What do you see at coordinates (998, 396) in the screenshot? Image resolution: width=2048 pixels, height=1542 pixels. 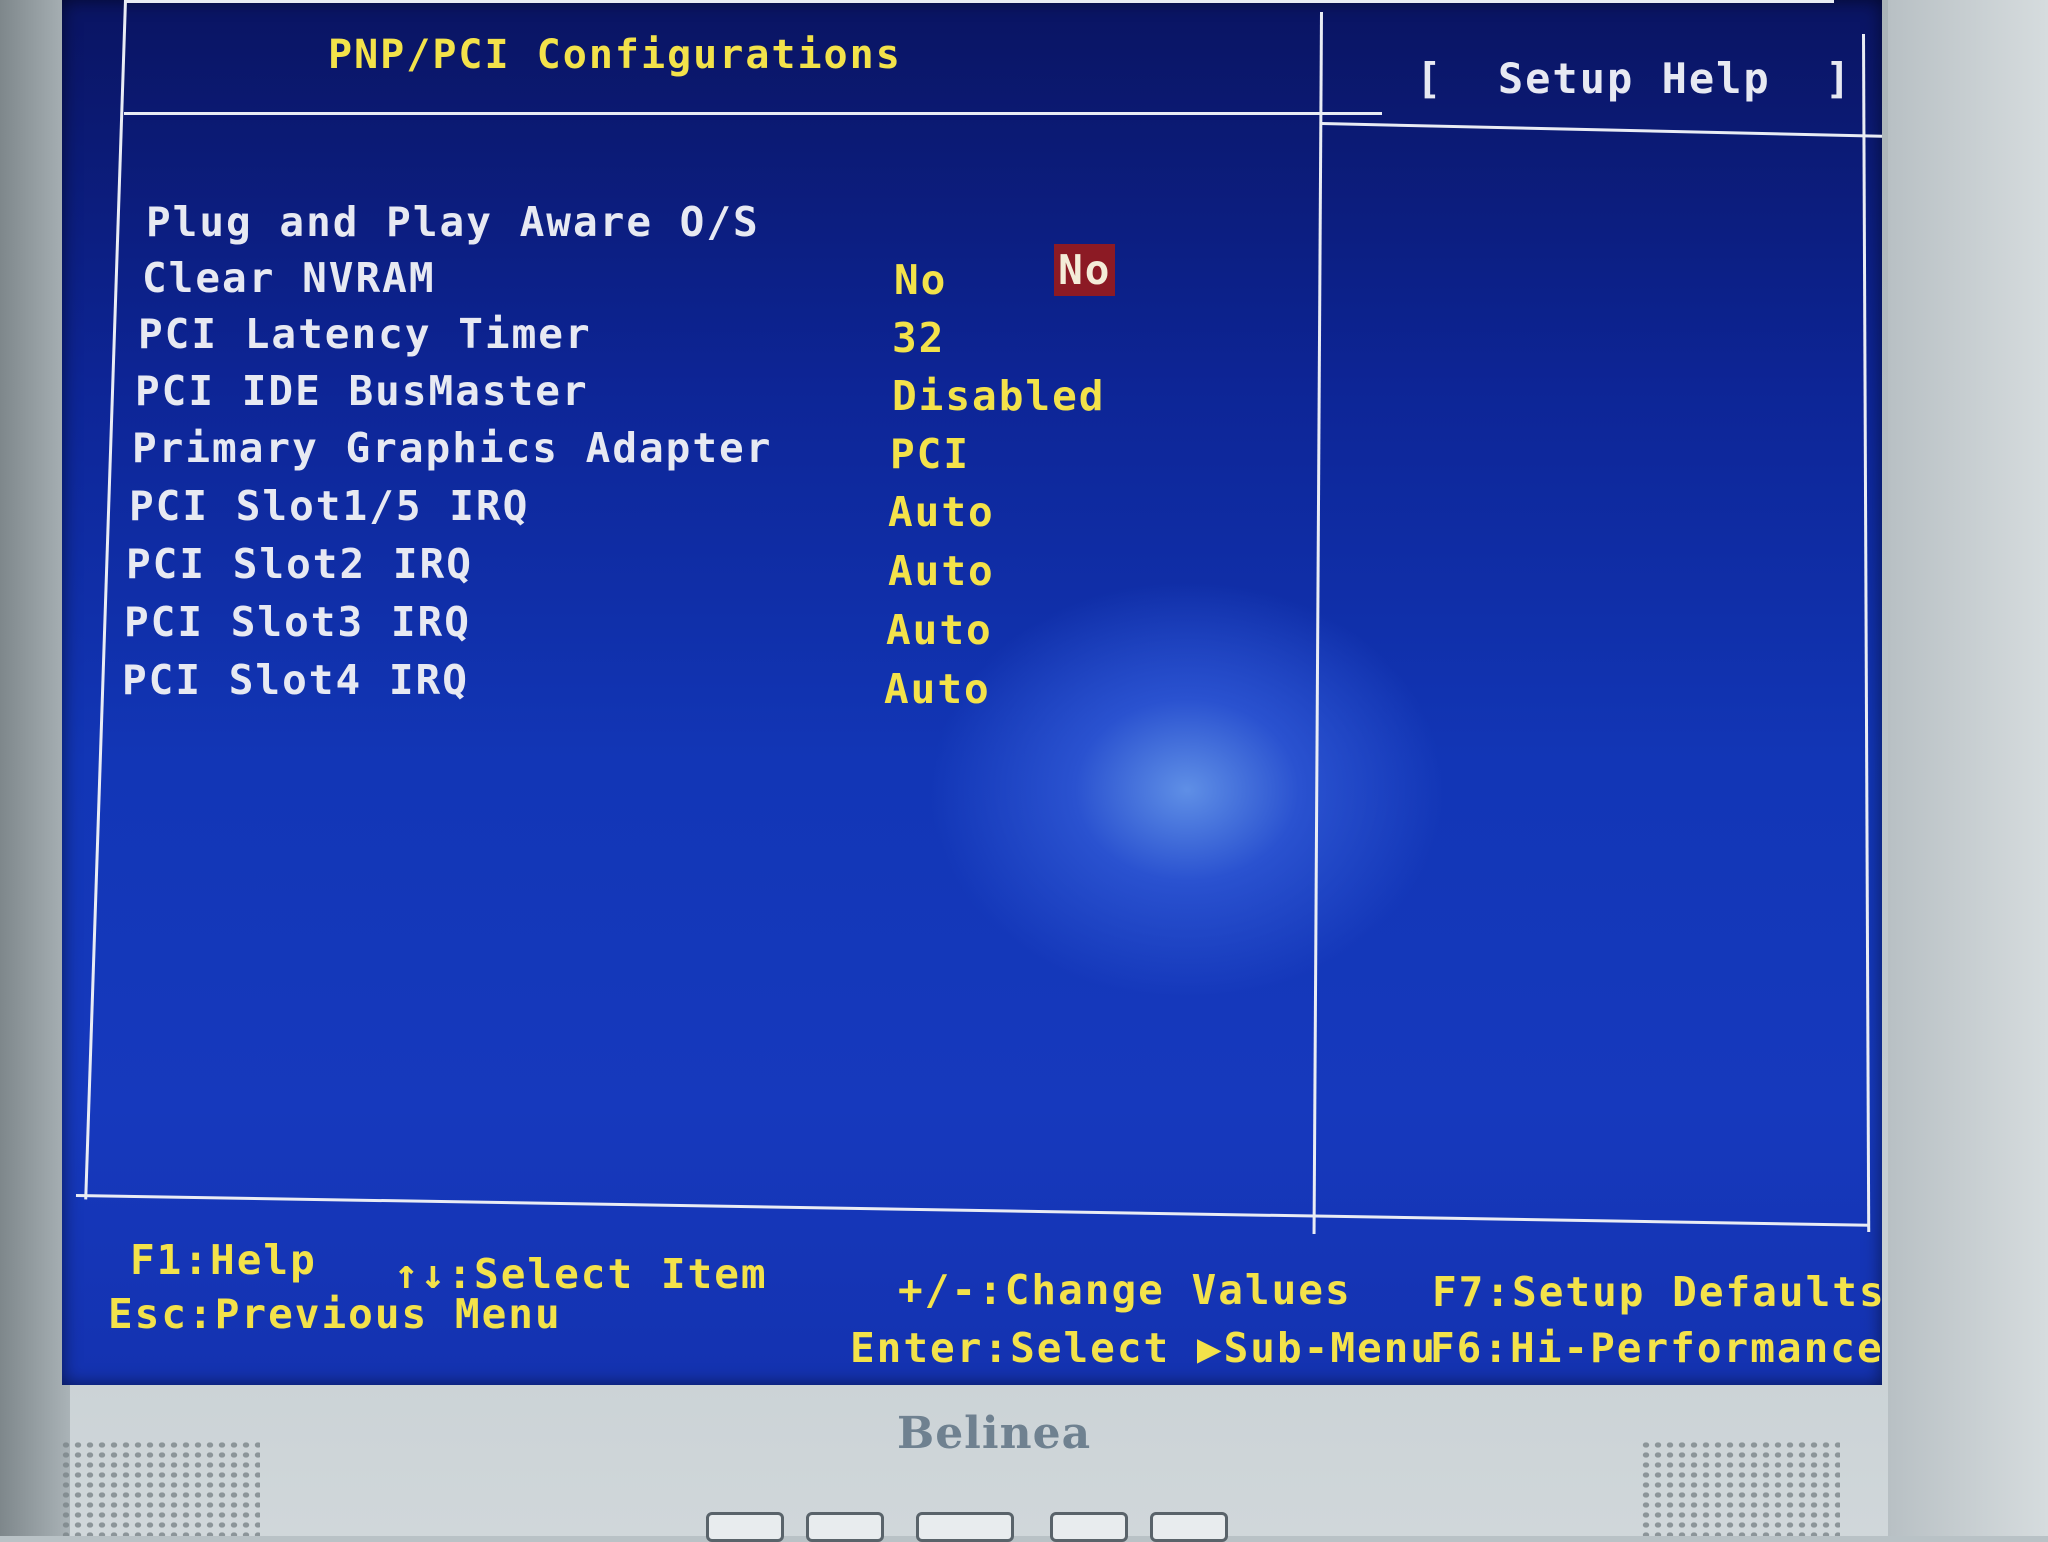 I see `setting-value: Disabled` at bounding box center [998, 396].